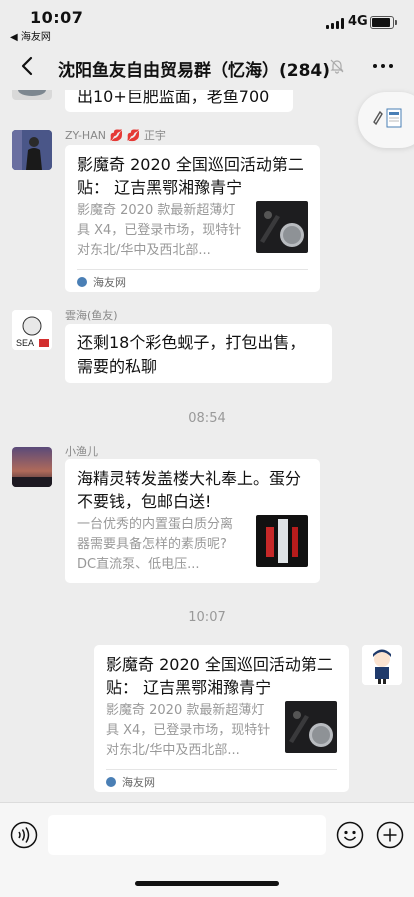 The width and height of the screenshot is (414, 897). I want to click on message-bubble: 出10+巨肥监面，老鱼700, so click(179, 101).